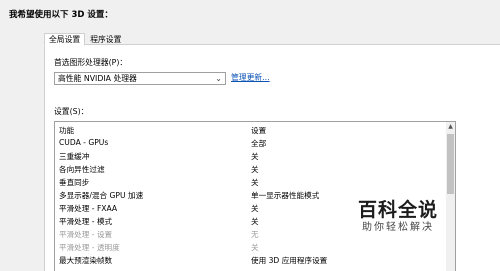  Describe the element at coordinates (86, 221) in the screenshot. I see `row-feature: 平滑处理 - 模式` at that location.